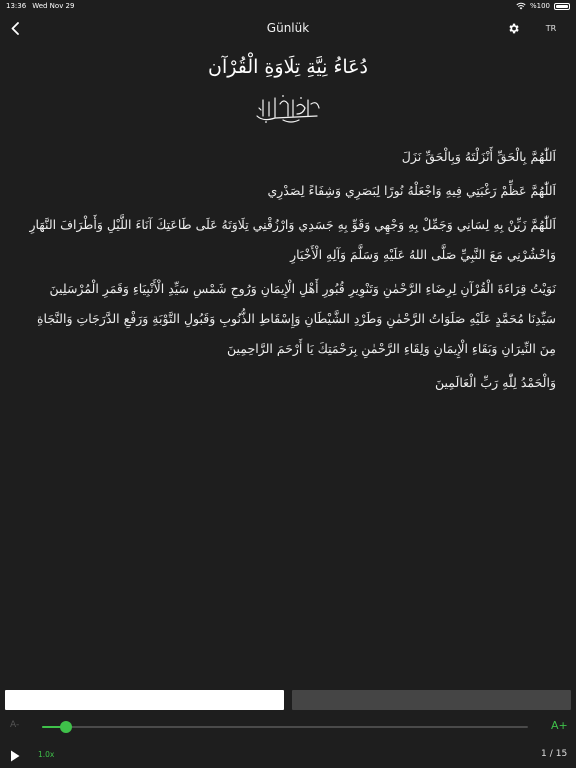 This screenshot has width=576, height=768. I want to click on font-size-controls: A- A+, so click(288, 727).